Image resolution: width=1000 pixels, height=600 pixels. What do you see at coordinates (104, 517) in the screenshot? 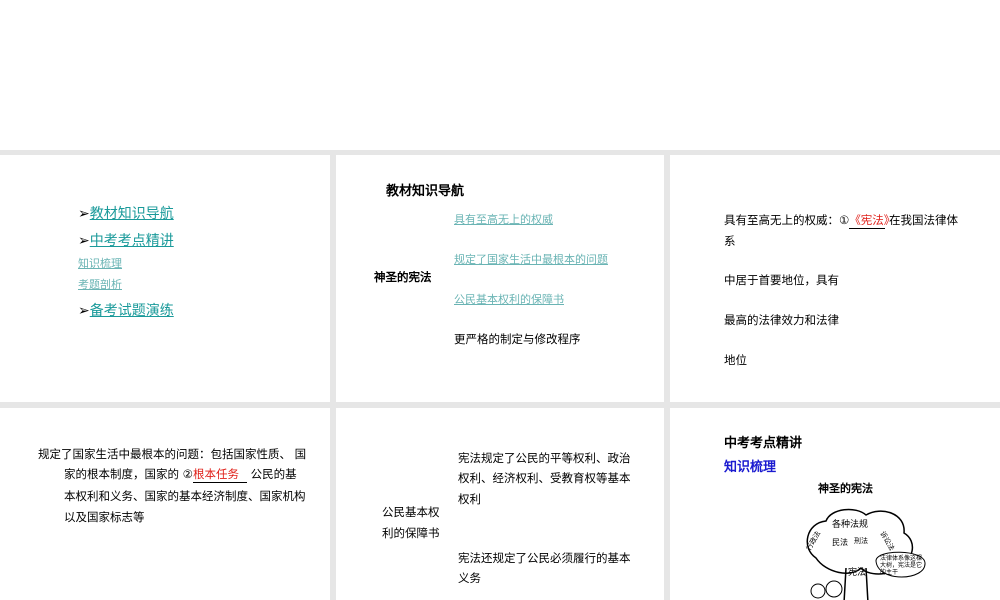
I see `fund-line4: 以及国家标志等` at bounding box center [104, 517].